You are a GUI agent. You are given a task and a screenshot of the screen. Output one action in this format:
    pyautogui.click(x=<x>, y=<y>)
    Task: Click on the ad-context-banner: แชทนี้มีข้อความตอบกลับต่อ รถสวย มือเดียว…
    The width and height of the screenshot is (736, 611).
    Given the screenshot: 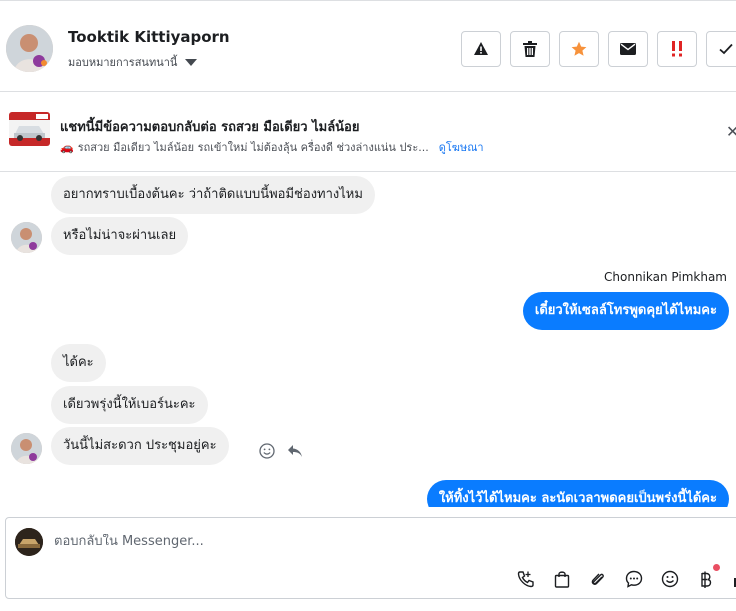 What is the action you would take?
    pyautogui.click(x=368, y=132)
    